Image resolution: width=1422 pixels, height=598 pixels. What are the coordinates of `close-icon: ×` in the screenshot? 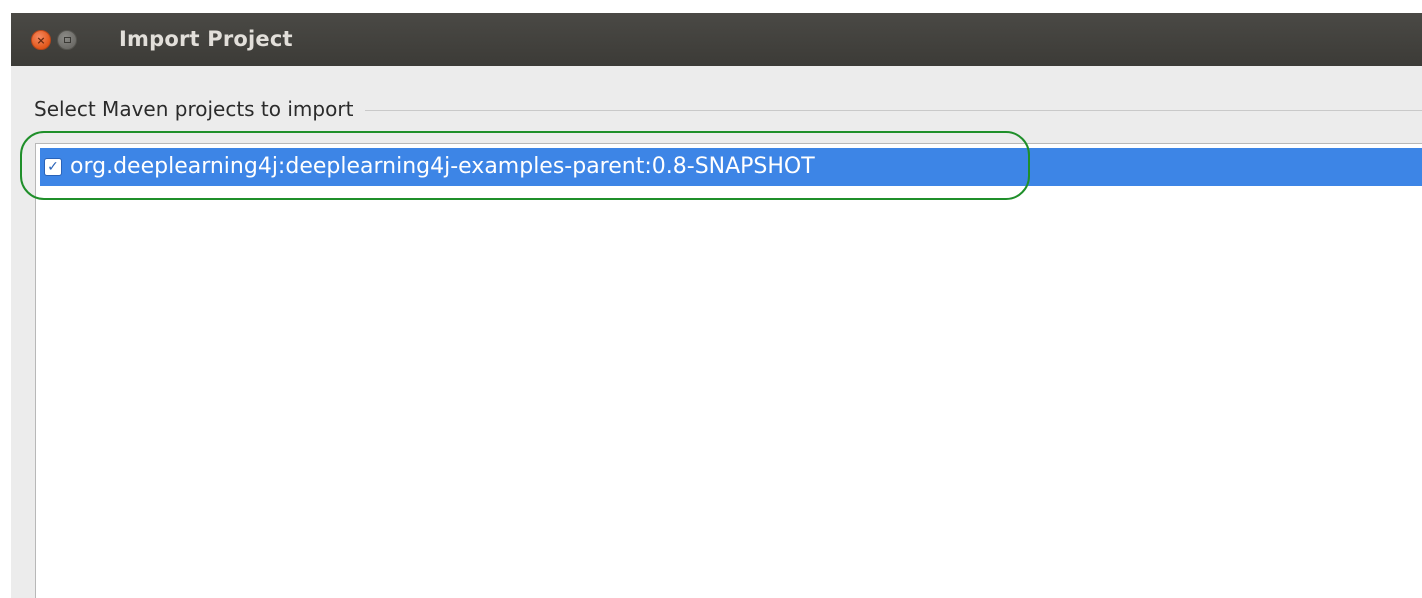 It's located at (41, 40).